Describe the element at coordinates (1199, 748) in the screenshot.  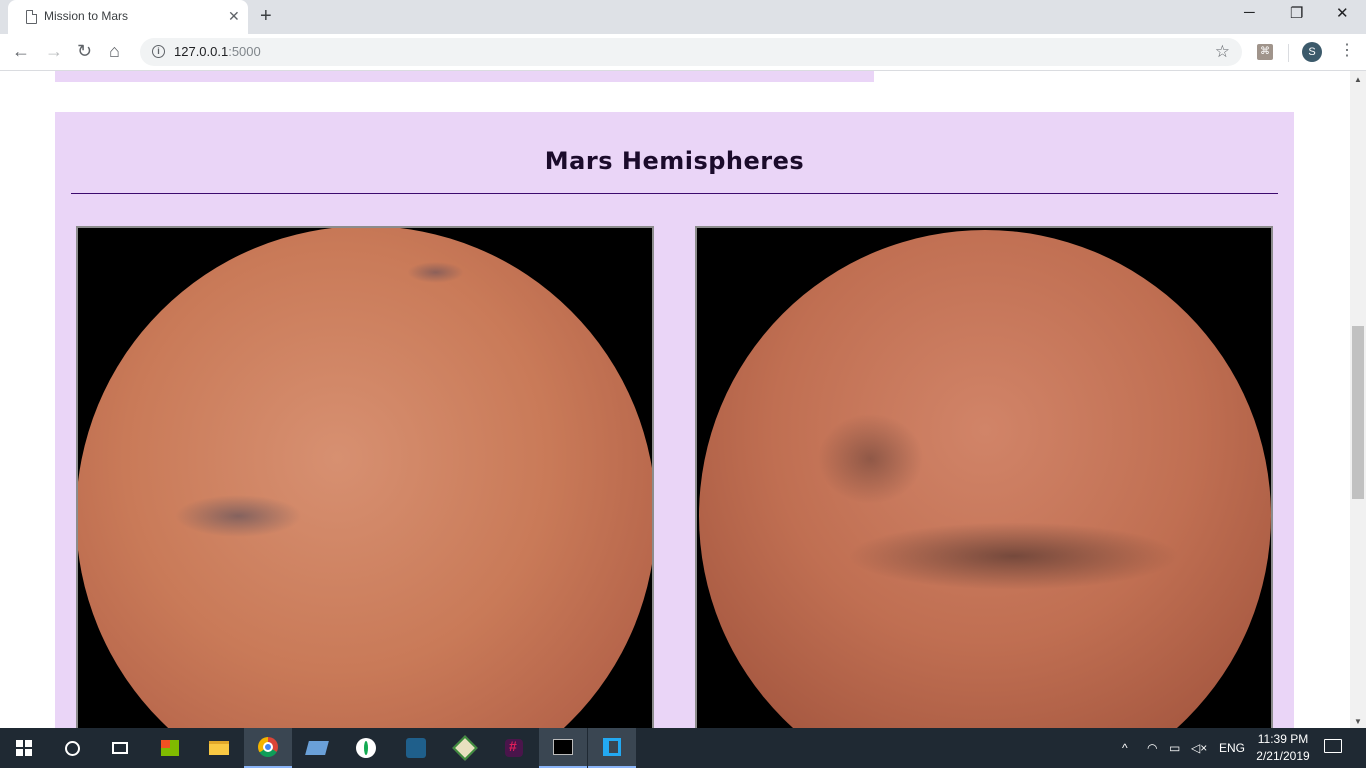
I see `volume-muted-icon: ◁×` at that location.